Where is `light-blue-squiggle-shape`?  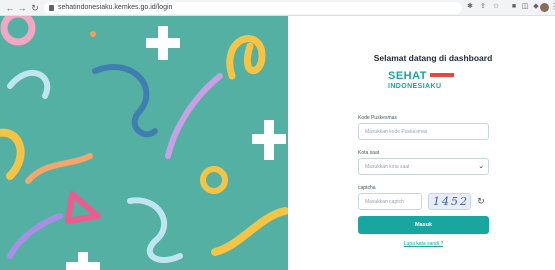 light-blue-squiggle-shape is located at coordinates (155, 230).